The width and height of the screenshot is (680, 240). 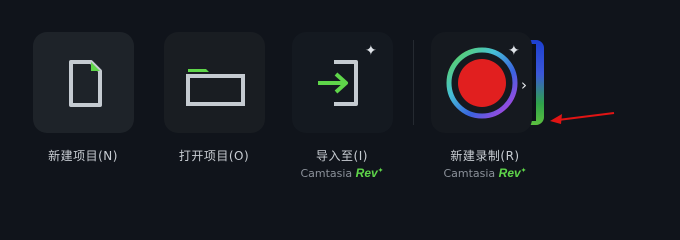 I want to click on new-project-tile, so click(x=83, y=82).